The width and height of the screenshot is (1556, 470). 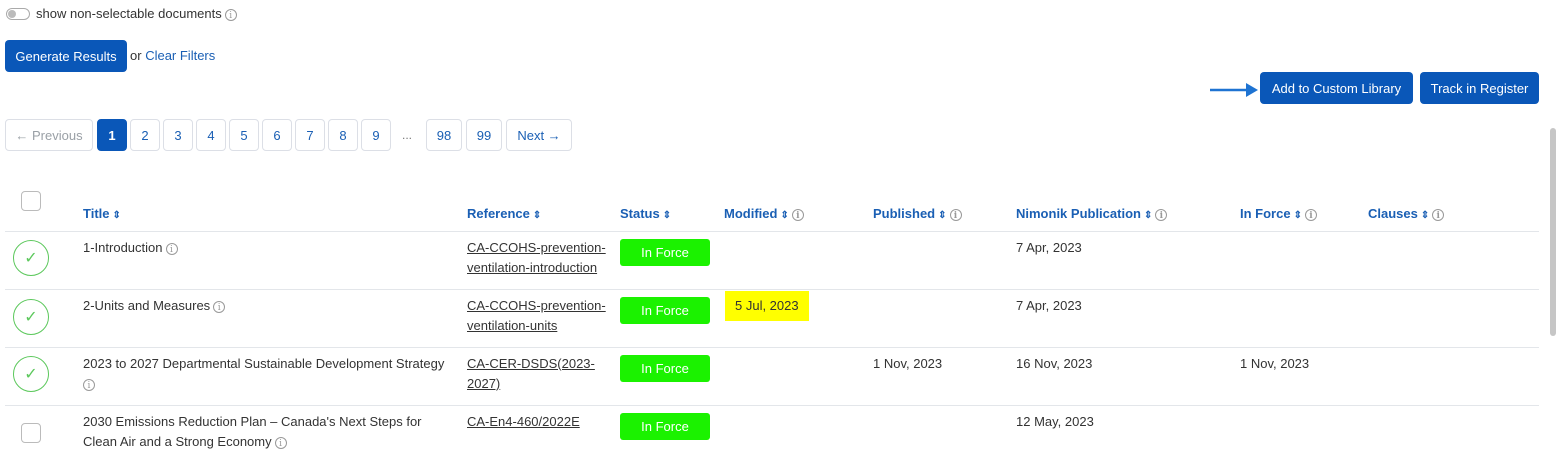 I want to click on header-modified: Modified ⇕ i, so click(x=764, y=213).